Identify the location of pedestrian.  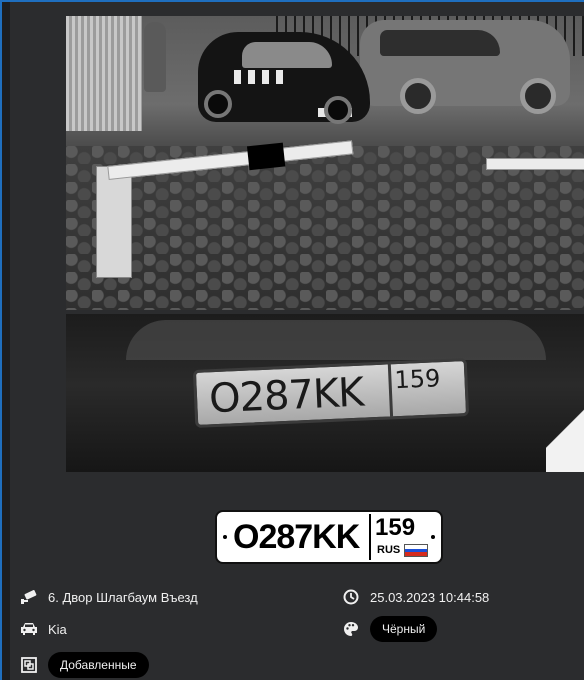
(155, 57).